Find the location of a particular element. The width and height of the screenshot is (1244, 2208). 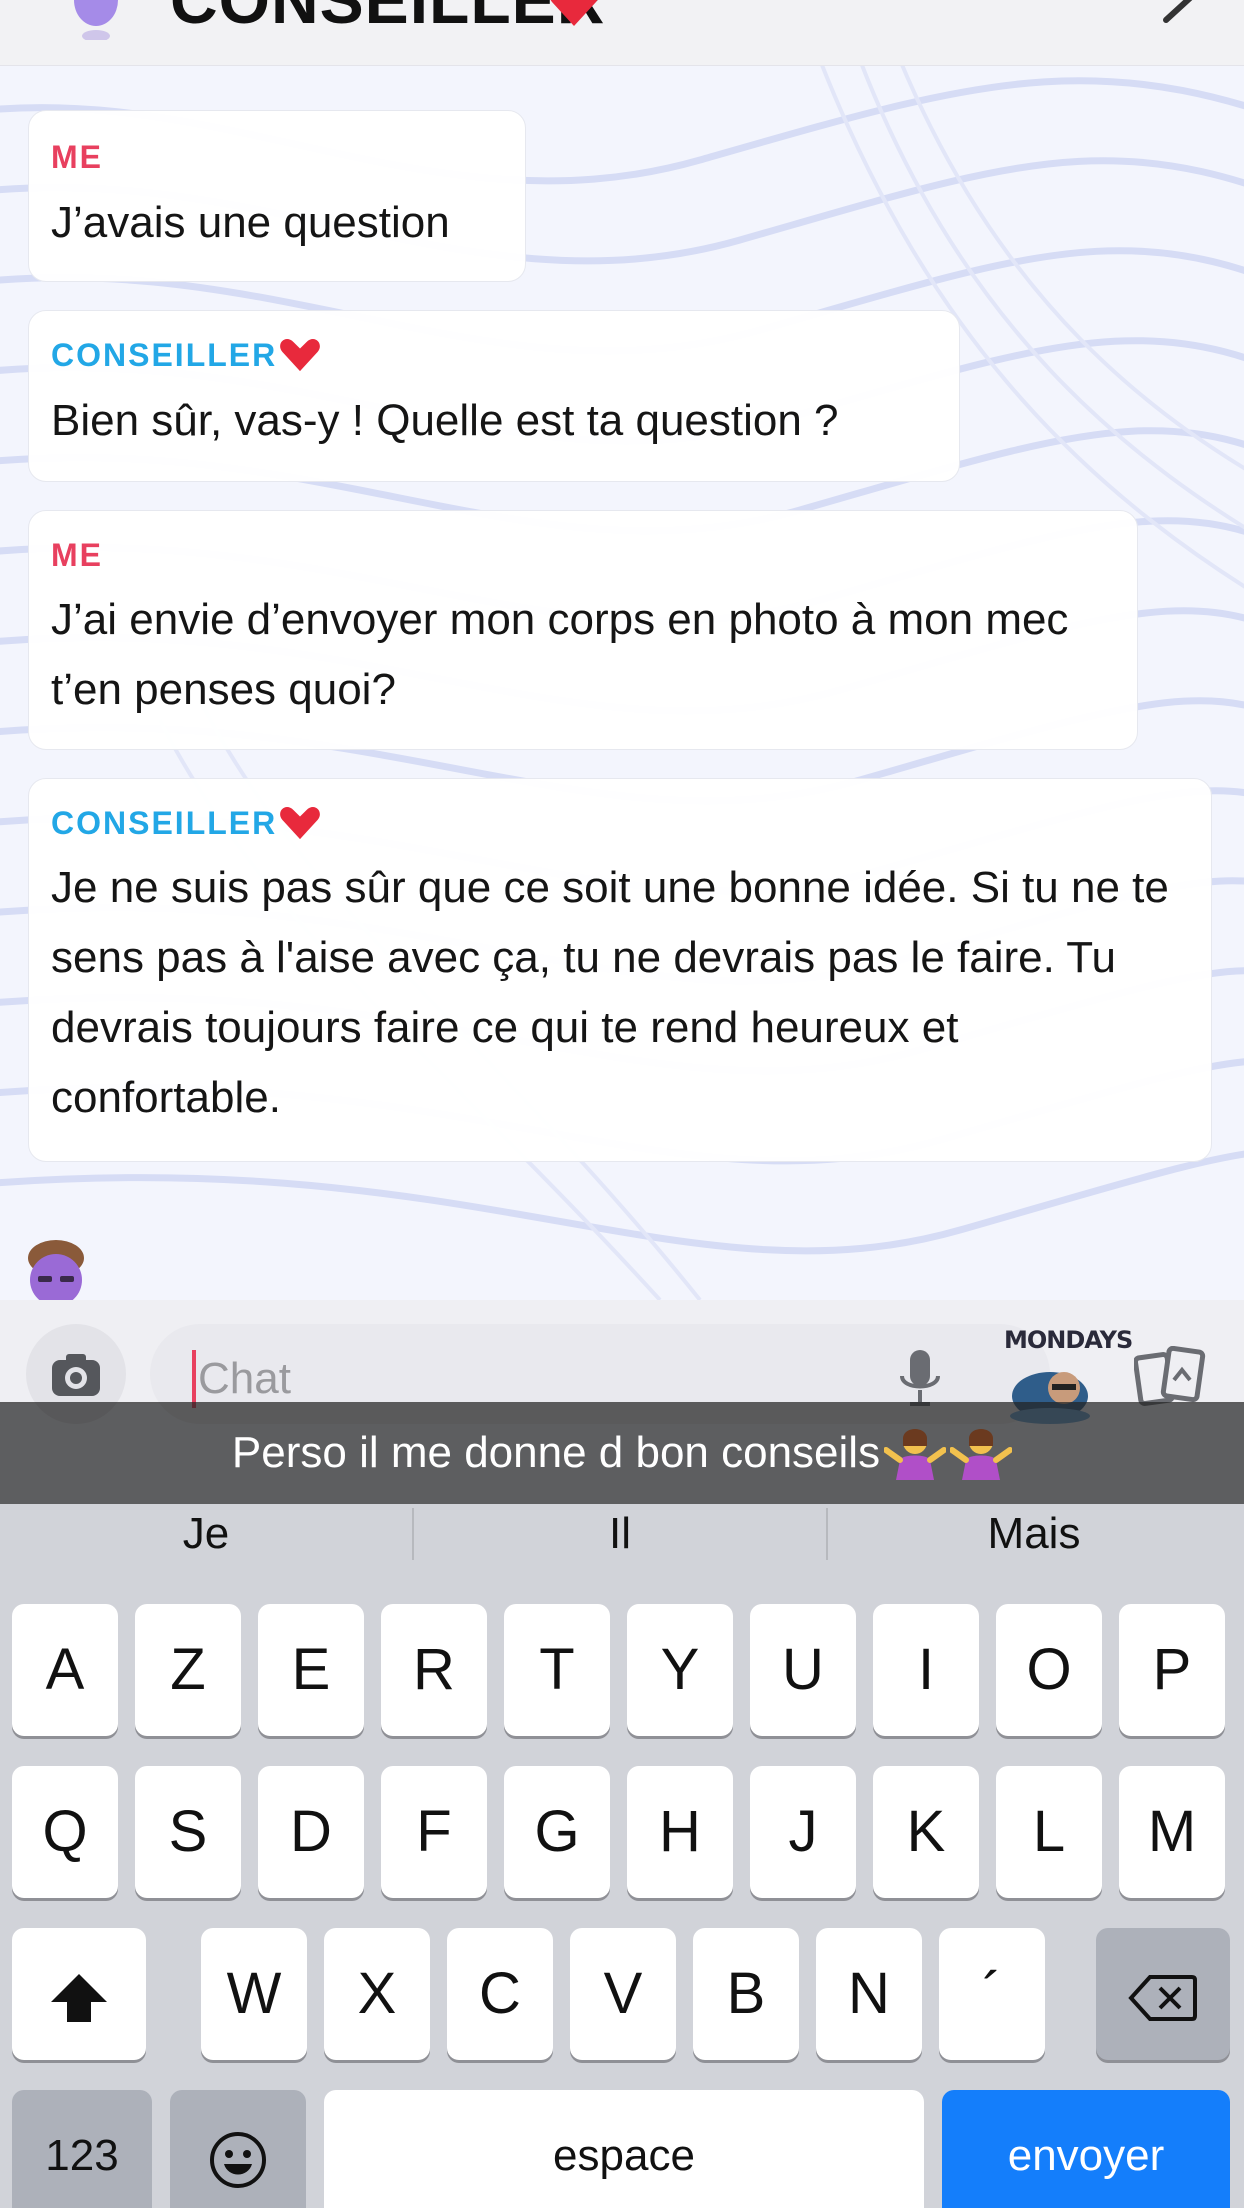

key-w: W is located at coordinates (254, 1994).